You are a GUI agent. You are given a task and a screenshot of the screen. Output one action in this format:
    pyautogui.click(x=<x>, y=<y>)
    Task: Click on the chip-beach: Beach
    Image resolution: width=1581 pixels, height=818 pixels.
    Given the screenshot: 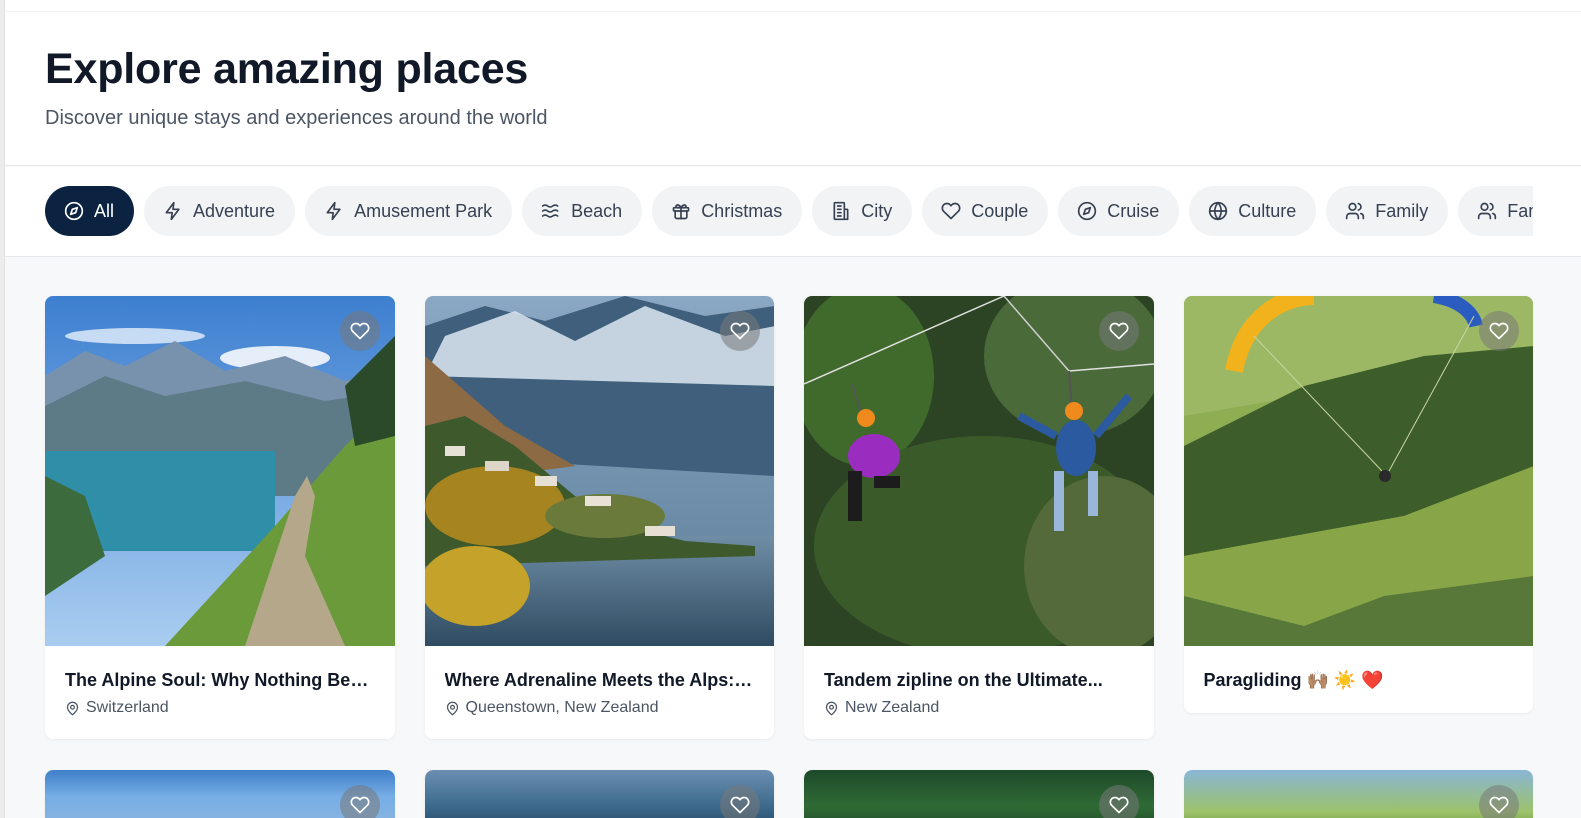 What is the action you would take?
    pyautogui.click(x=582, y=211)
    